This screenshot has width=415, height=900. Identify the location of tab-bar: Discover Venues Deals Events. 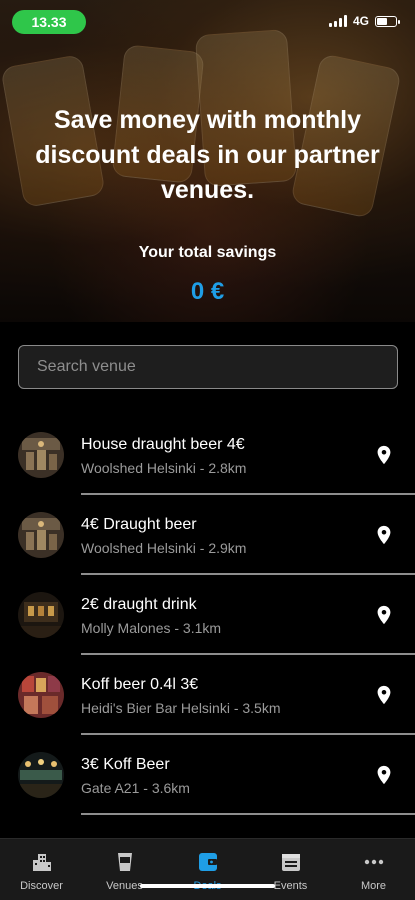
(207, 869).